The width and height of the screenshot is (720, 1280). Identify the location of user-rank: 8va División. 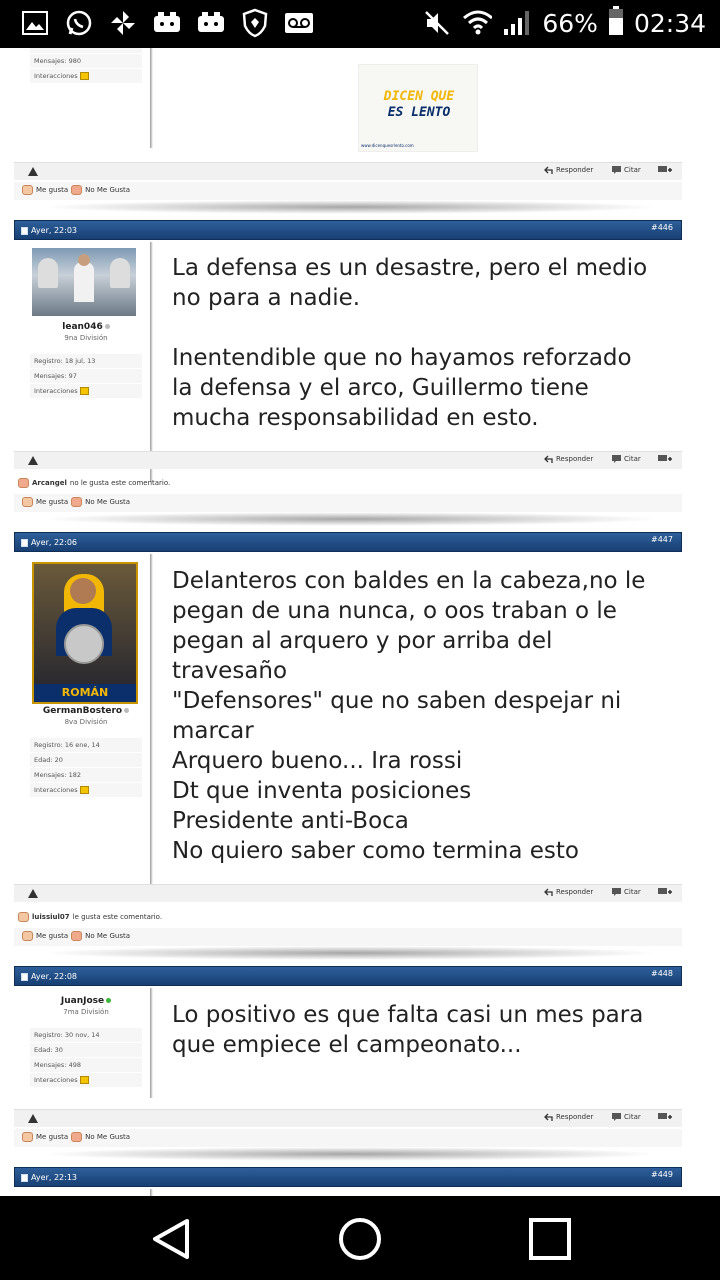
(86, 722).